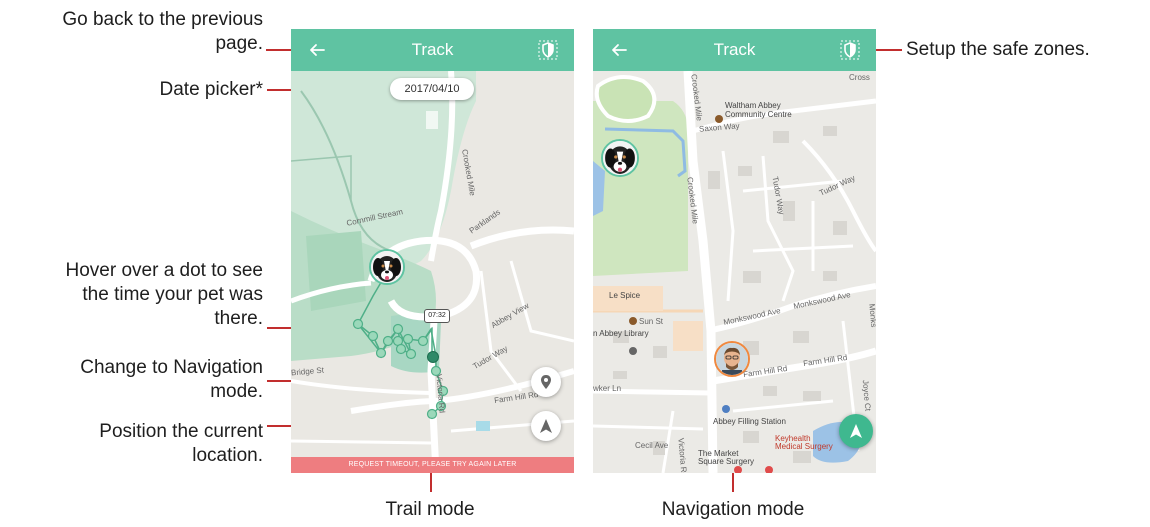 This screenshot has width=1150, height=527. I want to click on map-label: Monks, so click(871, 315).